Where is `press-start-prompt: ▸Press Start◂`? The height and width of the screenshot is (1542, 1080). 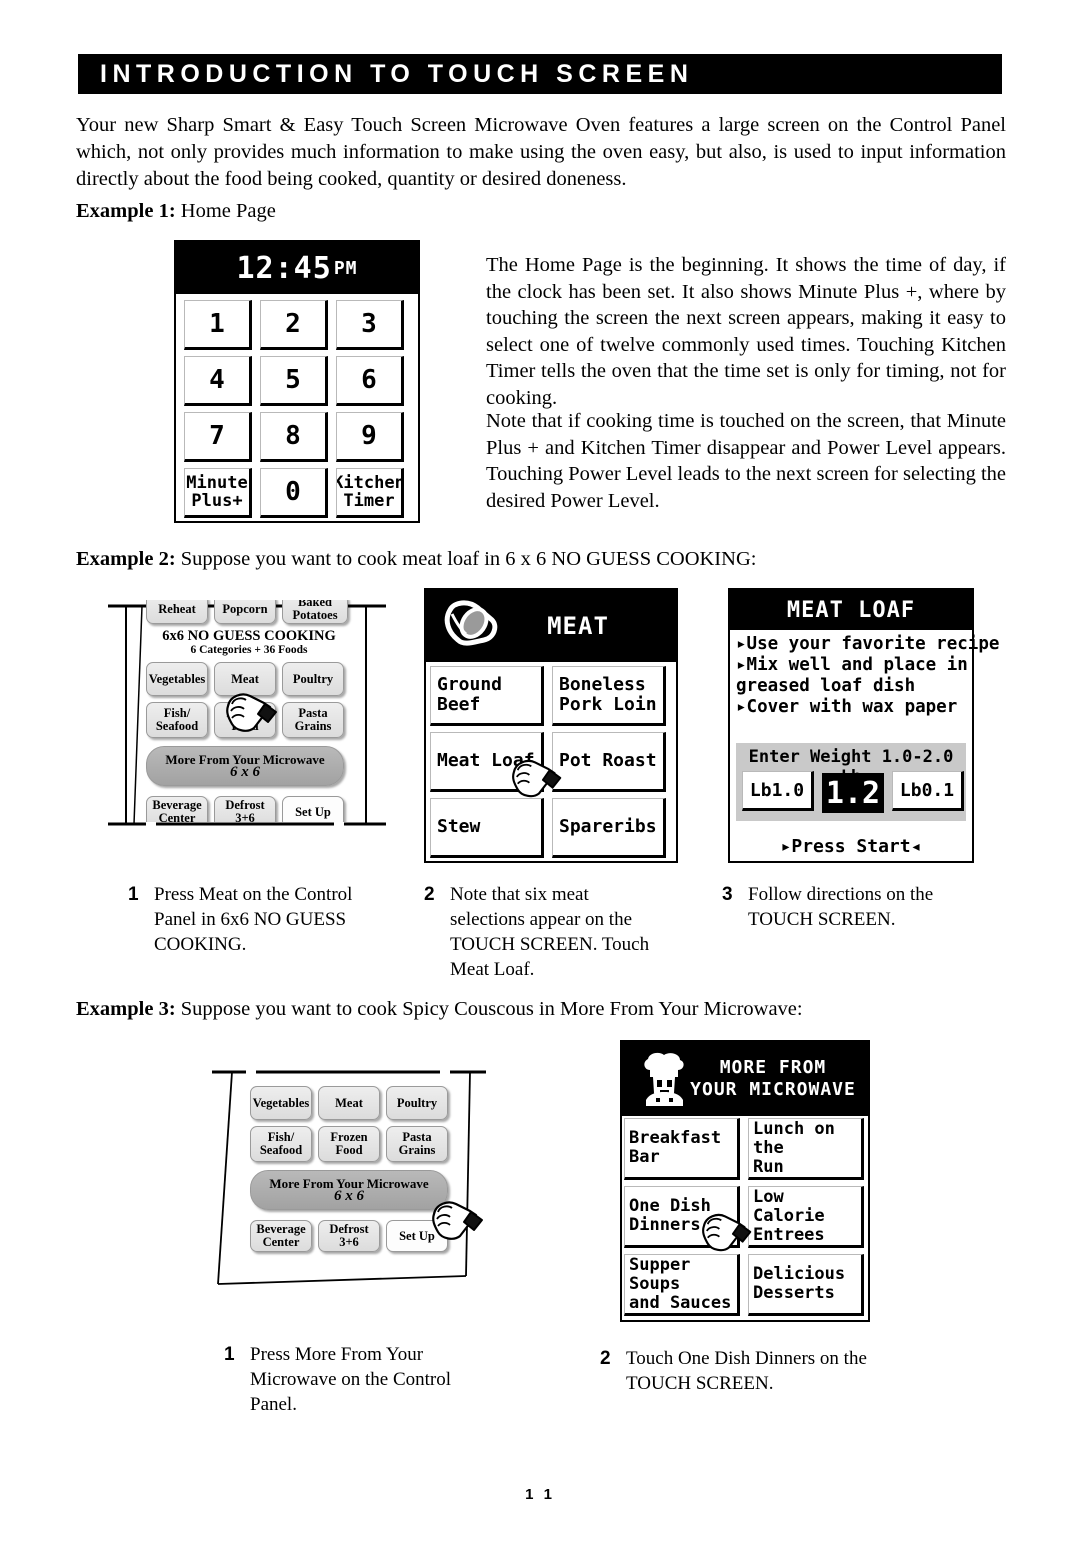
press-start-prompt: ▸Press Start◂ is located at coordinates (851, 846).